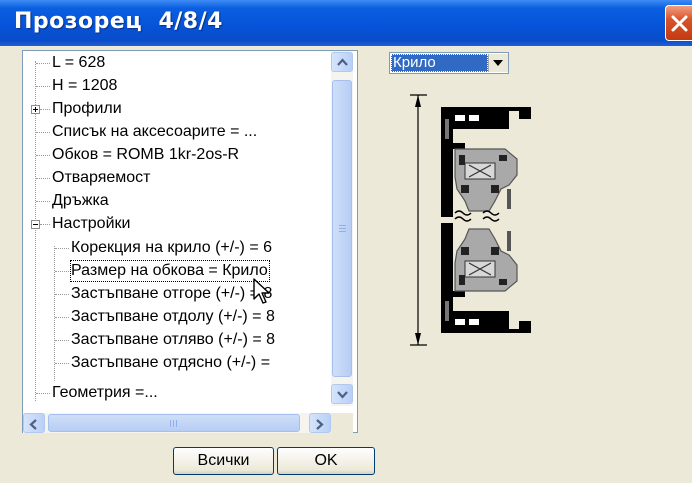  What do you see at coordinates (439, 63) in the screenshot?
I see `part-select-value: Крило` at bounding box center [439, 63].